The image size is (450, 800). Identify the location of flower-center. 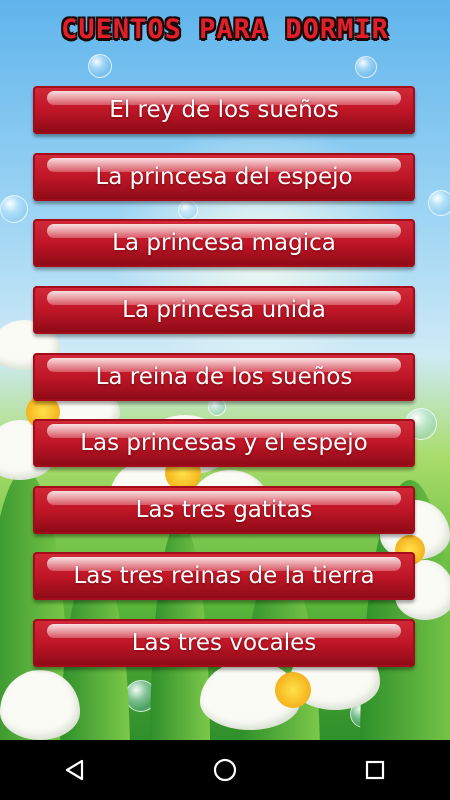
(293, 690).